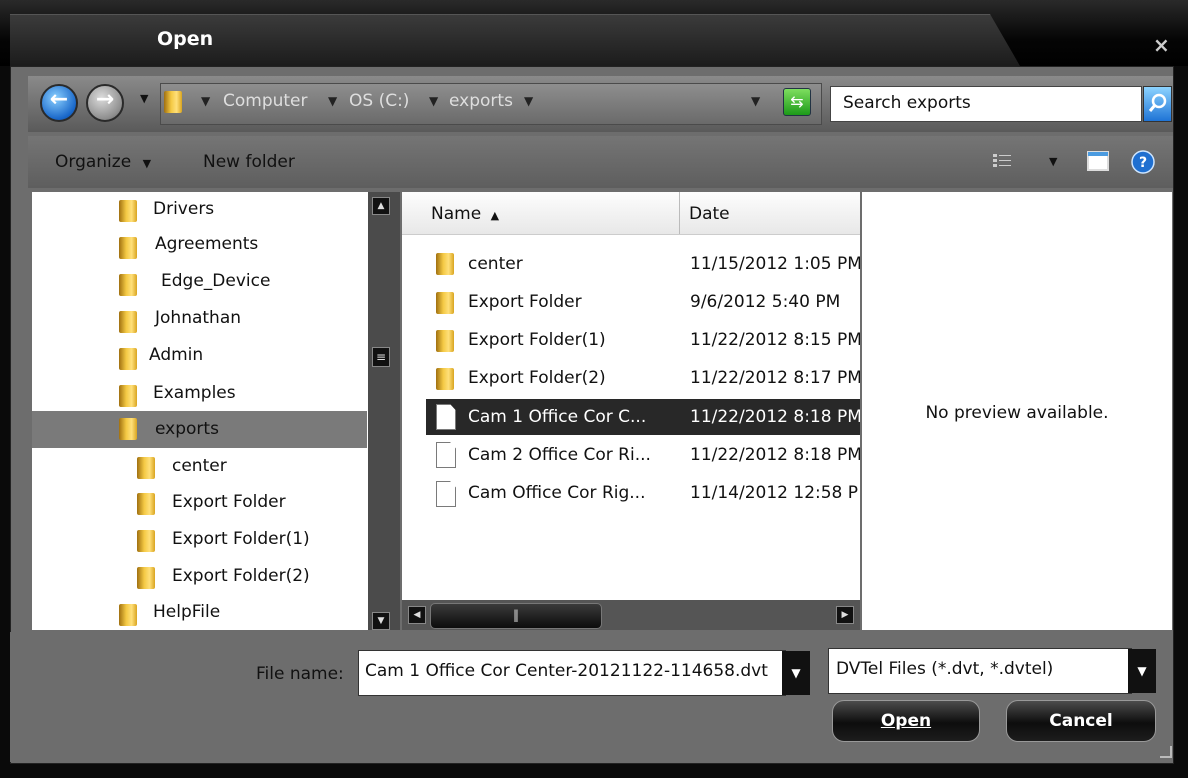 The image size is (1188, 778). What do you see at coordinates (381, 206) in the screenshot?
I see `scroll-up-icon: ▲` at bounding box center [381, 206].